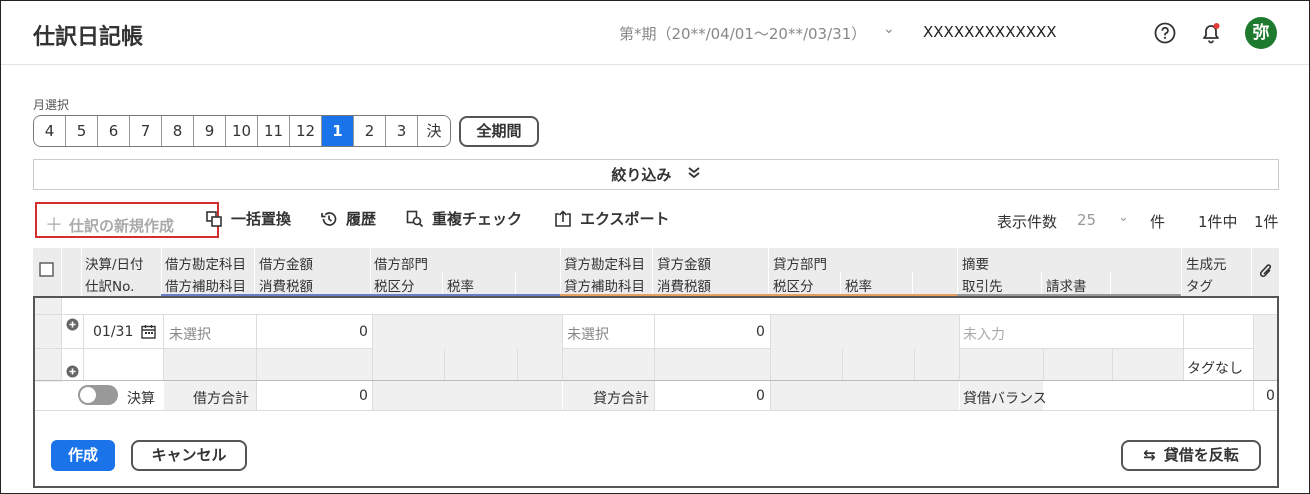 Image resolution: width=1310 pixels, height=494 pixels. Describe the element at coordinates (742, 33) in the screenshot. I see `period-selector: 第*期（20**/04/01〜20**/03/31）` at that location.